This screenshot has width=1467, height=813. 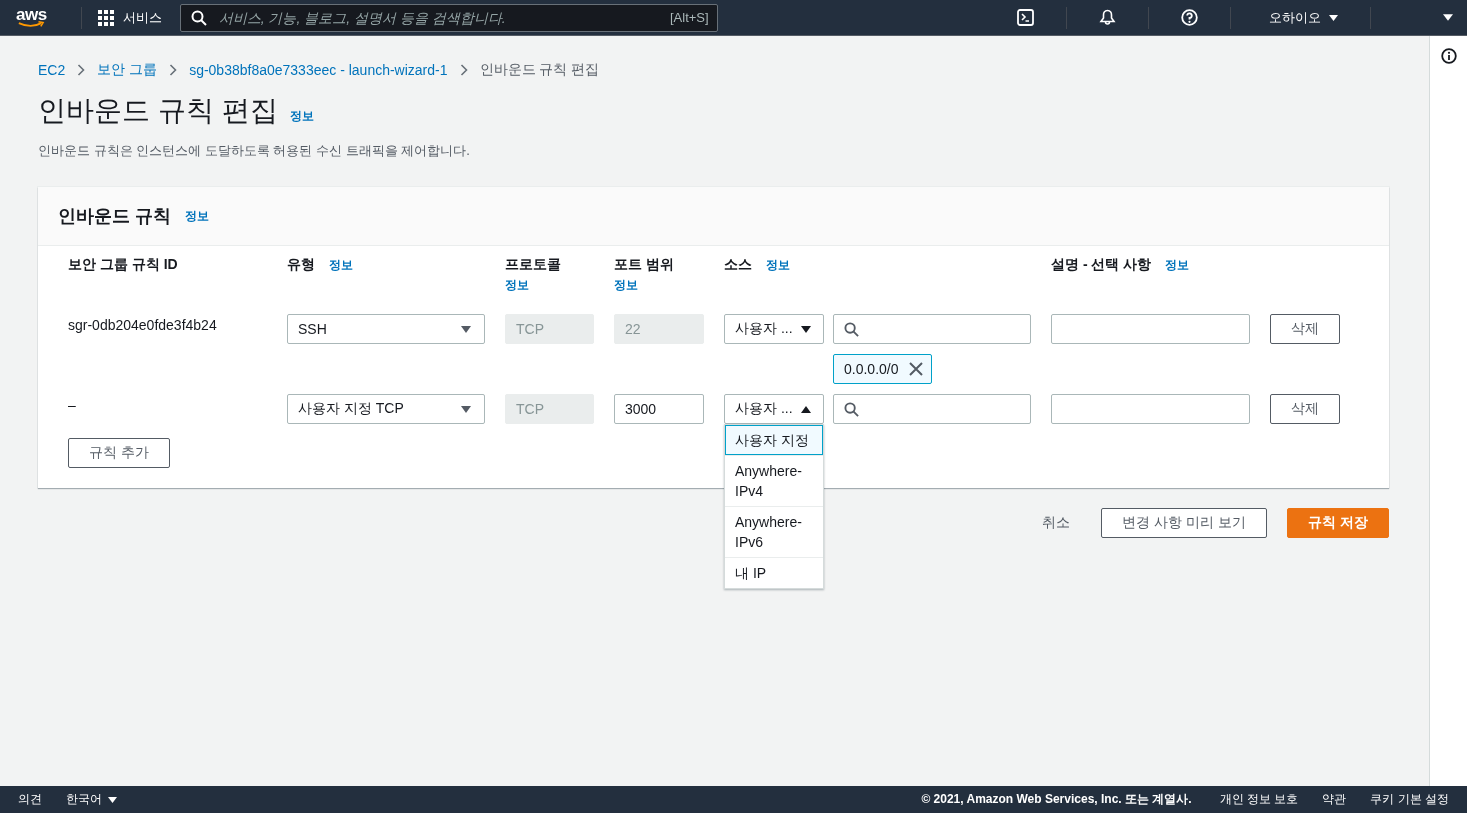 I want to click on port-field: 22, so click(x=659, y=329).